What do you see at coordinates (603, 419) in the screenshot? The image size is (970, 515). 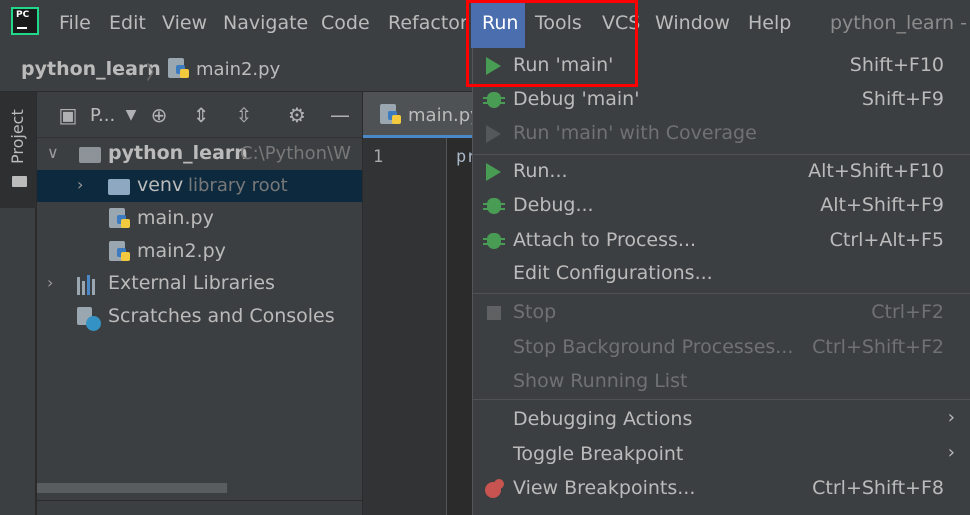 I see `menu-item-label: Debugging Actions` at bounding box center [603, 419].